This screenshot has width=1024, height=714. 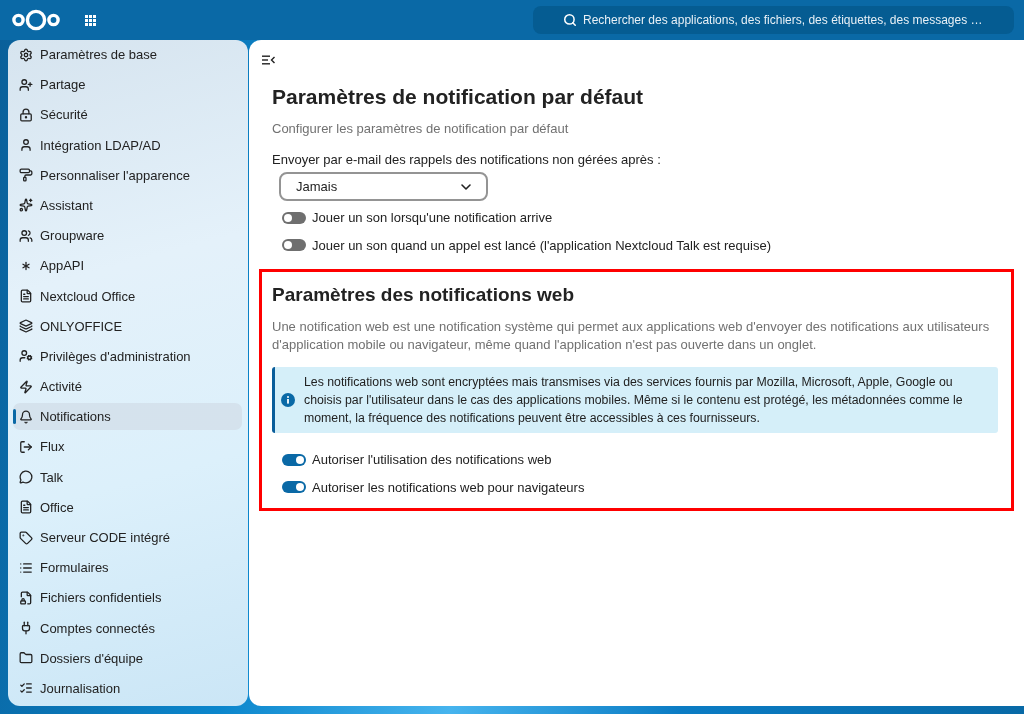 I want to click on toggle-label: Jouer un son quand un appel est lancé (l'application Nextcloud Talk est requise), so click(x=541, y=245).